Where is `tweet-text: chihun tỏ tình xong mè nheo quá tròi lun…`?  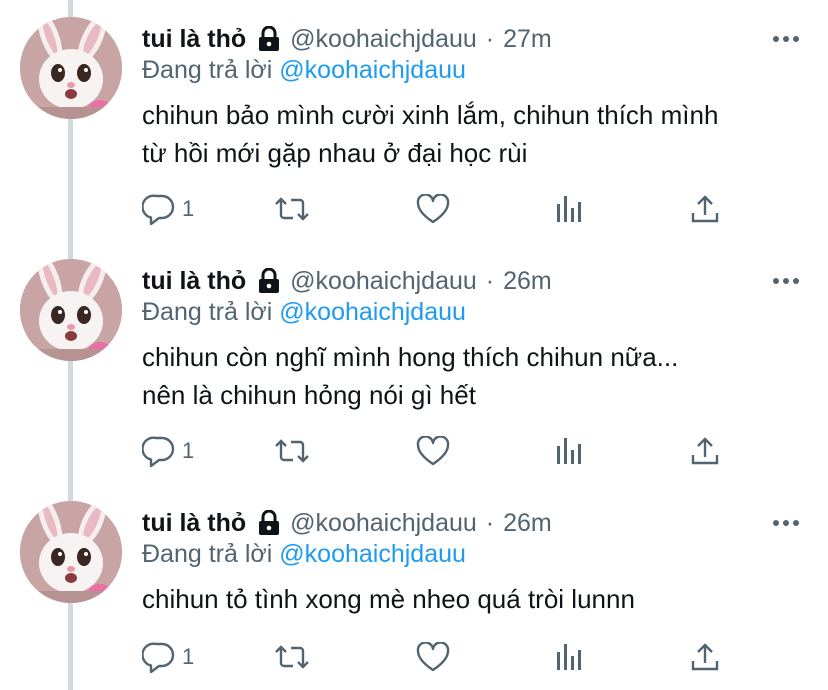
tweet-text: chihun tỏ tình xong mè nheo quá tròi lun… is located at coordinates (472, 599).